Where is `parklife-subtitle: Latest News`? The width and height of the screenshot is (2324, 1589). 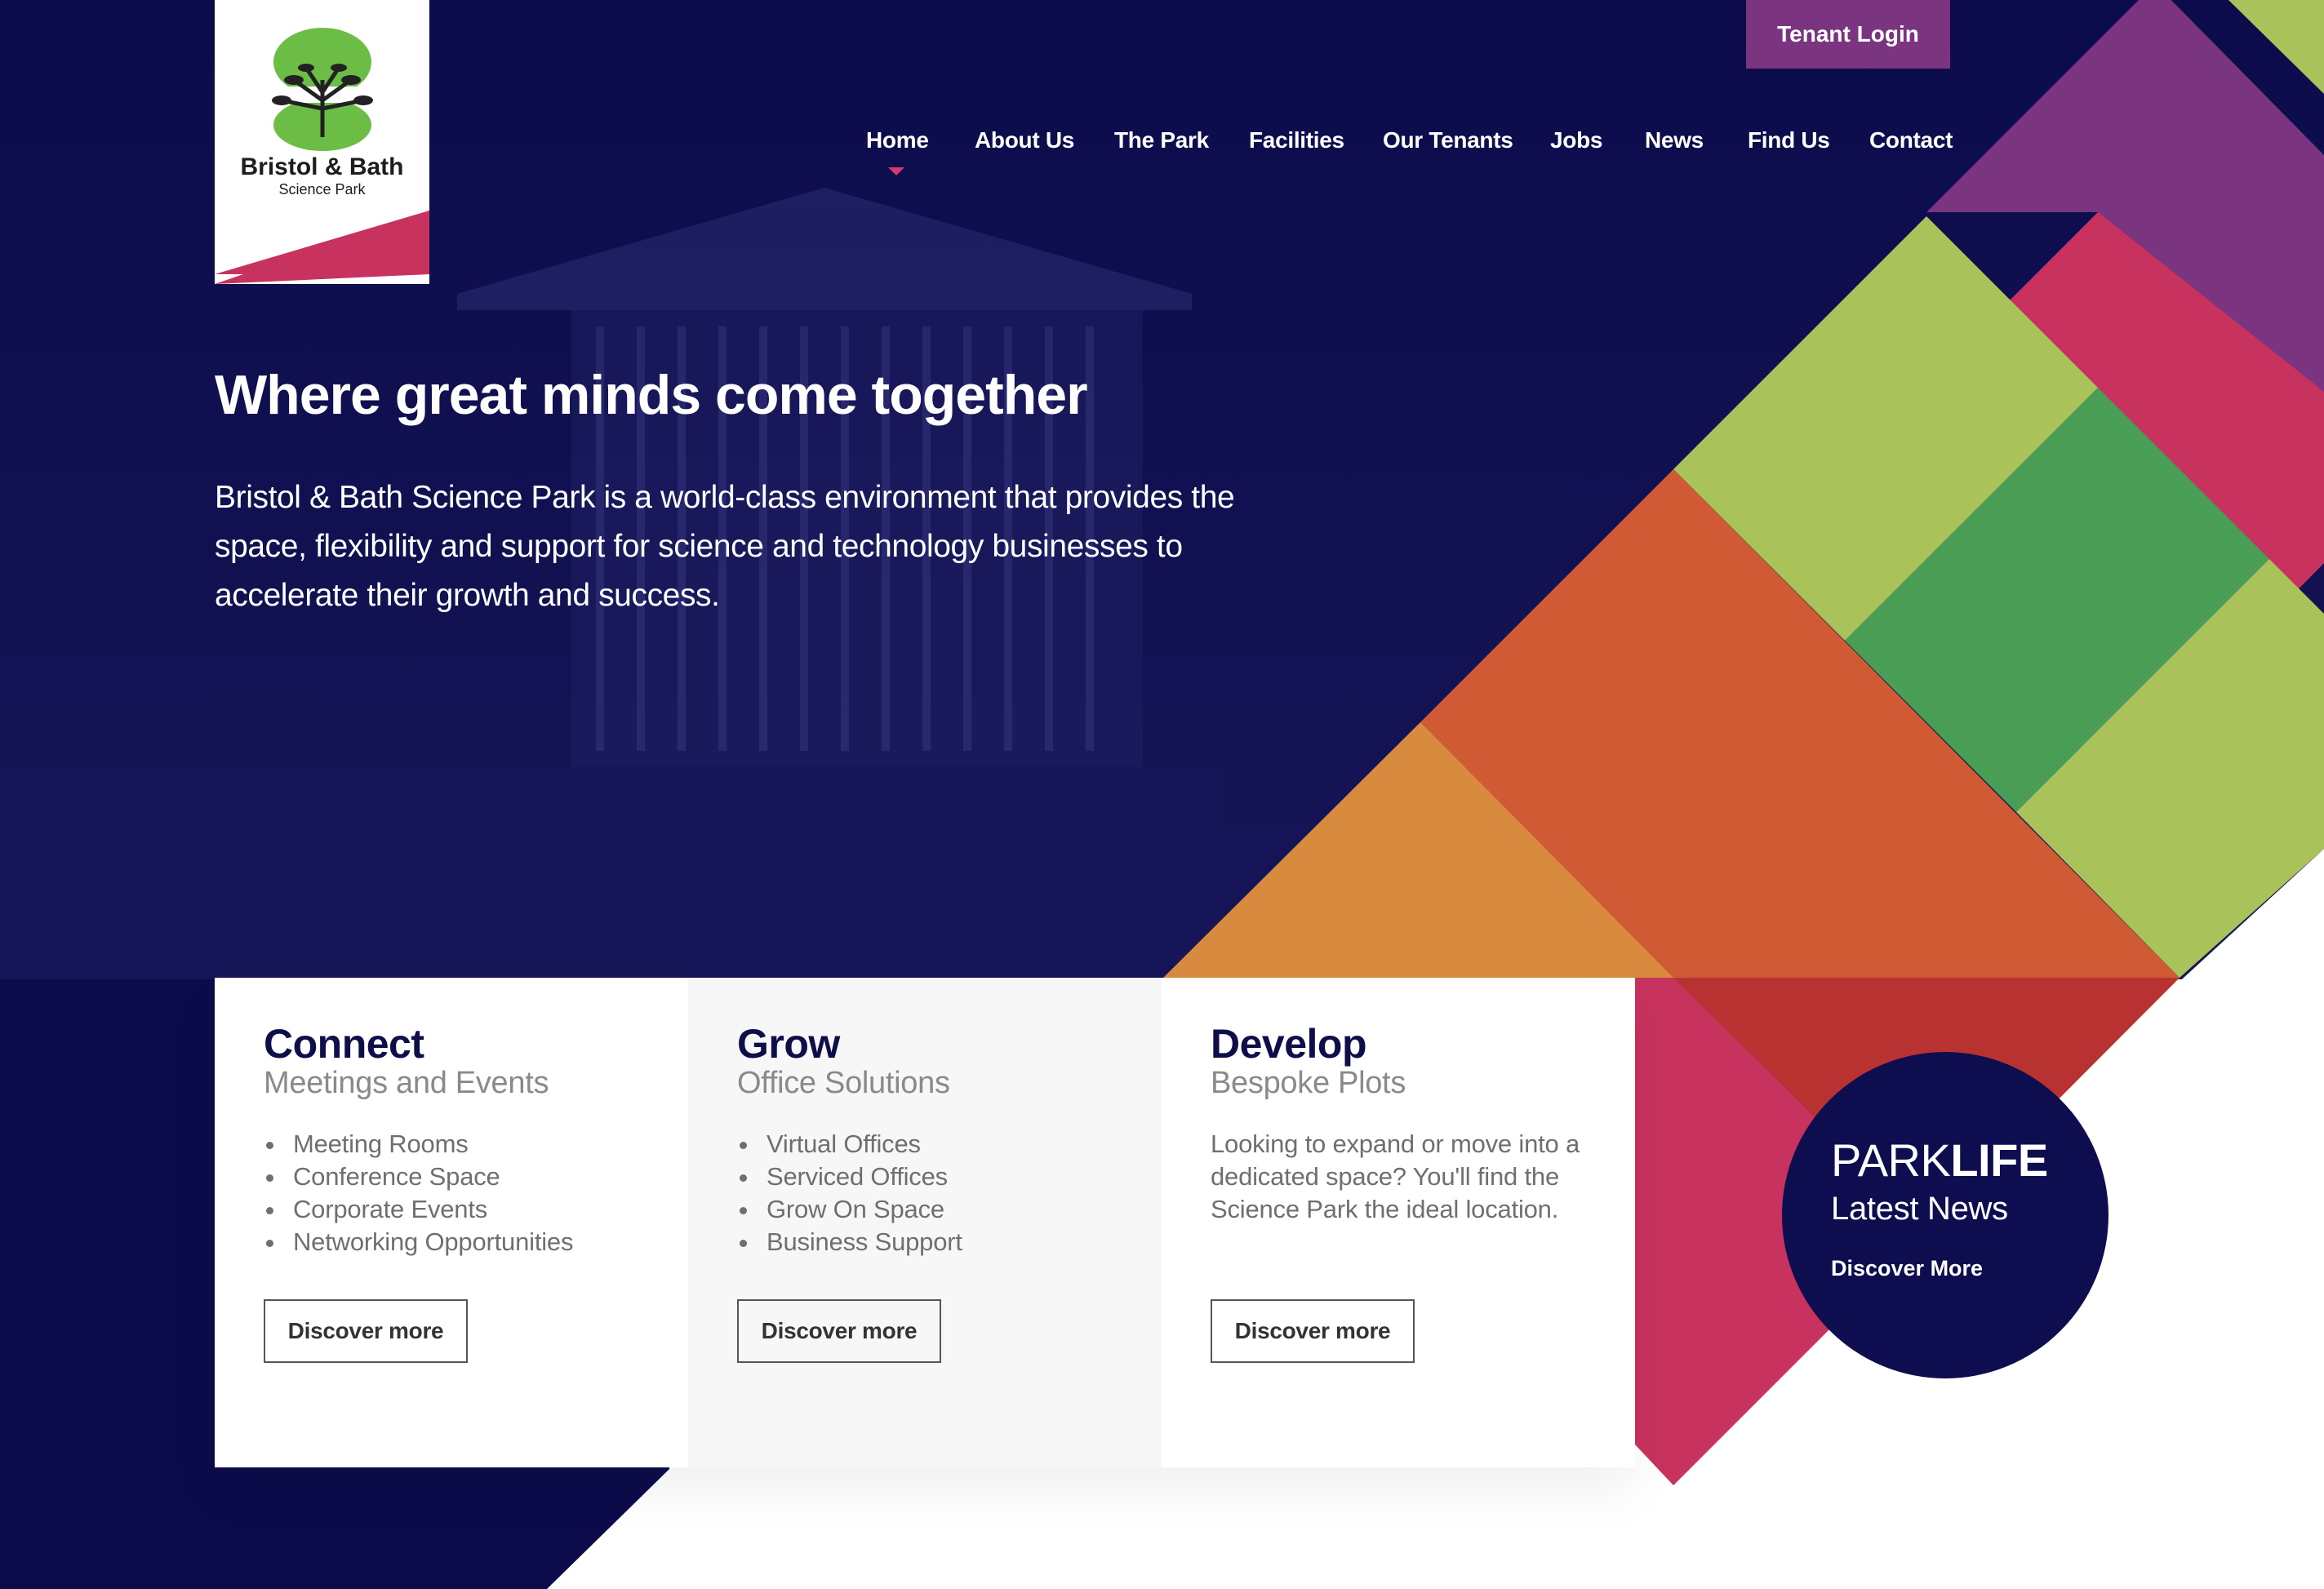 parklife-subtitle: Latest News is located at coordinates (1920, 1209).